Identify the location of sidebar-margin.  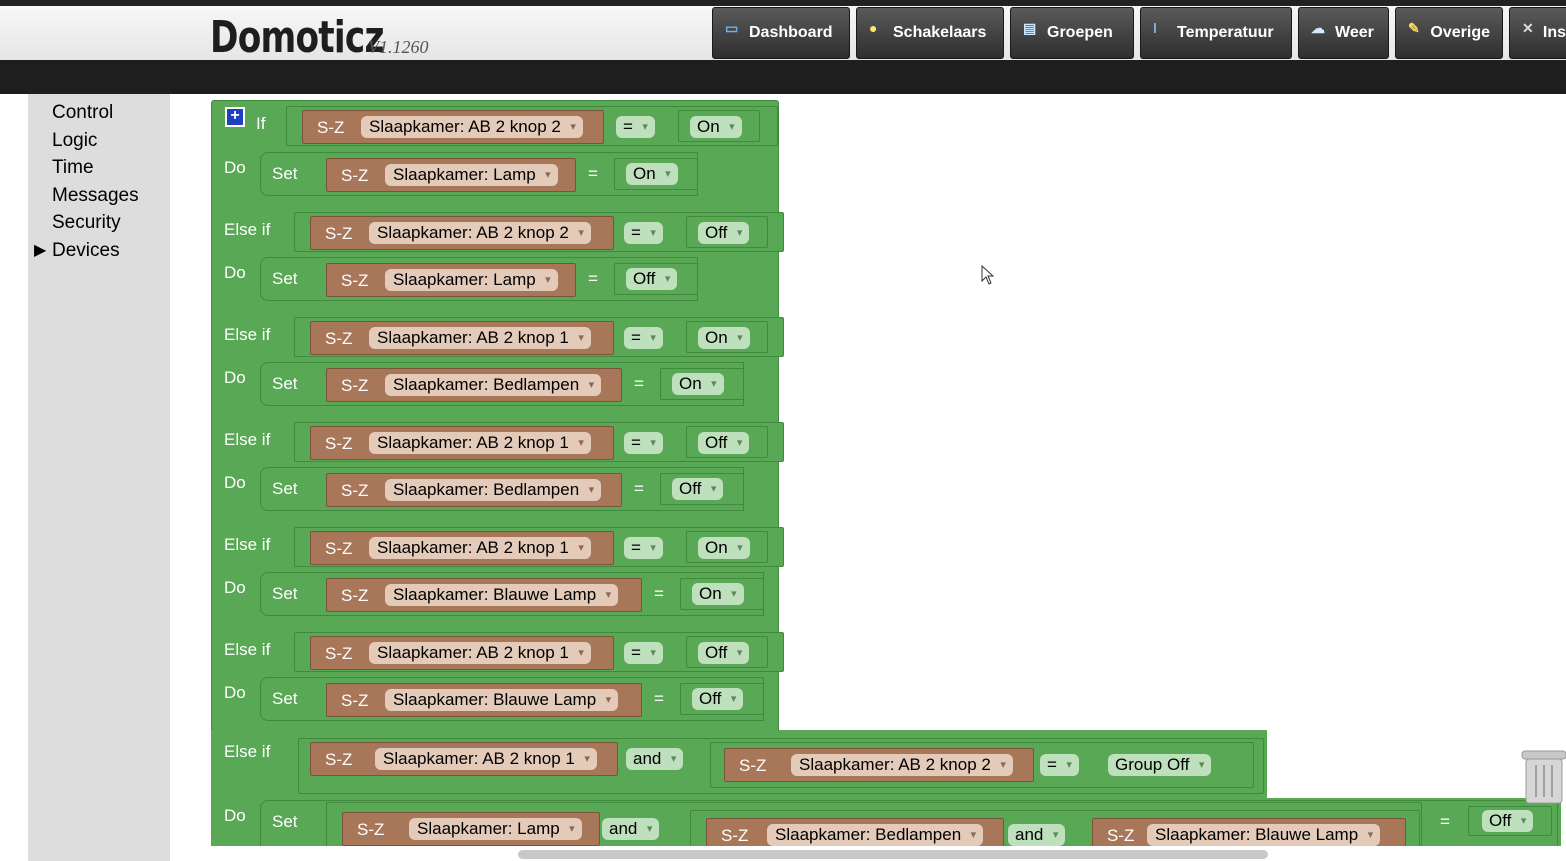
(14, 477).